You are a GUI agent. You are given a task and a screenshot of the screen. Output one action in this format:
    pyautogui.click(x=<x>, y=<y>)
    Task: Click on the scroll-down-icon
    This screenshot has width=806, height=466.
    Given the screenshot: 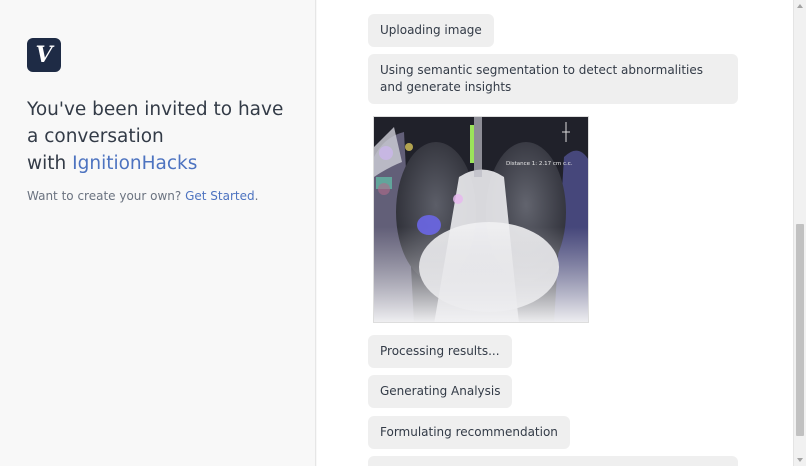 What is the action you would take?
    pyautogui.click(x=800, y=460)
    